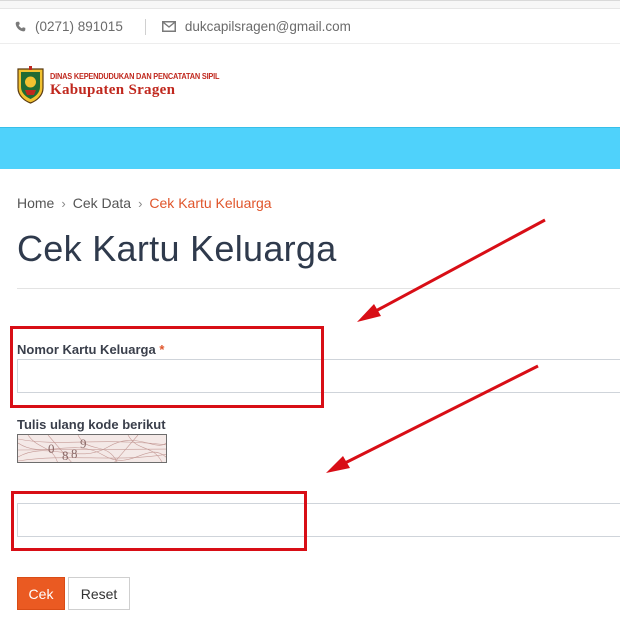 The height and width of the screenshot is (625, 620). What do you see at coordinates (20, 26) in the screenshot?
I see `phone-icon` at bounding box center [20, 26].